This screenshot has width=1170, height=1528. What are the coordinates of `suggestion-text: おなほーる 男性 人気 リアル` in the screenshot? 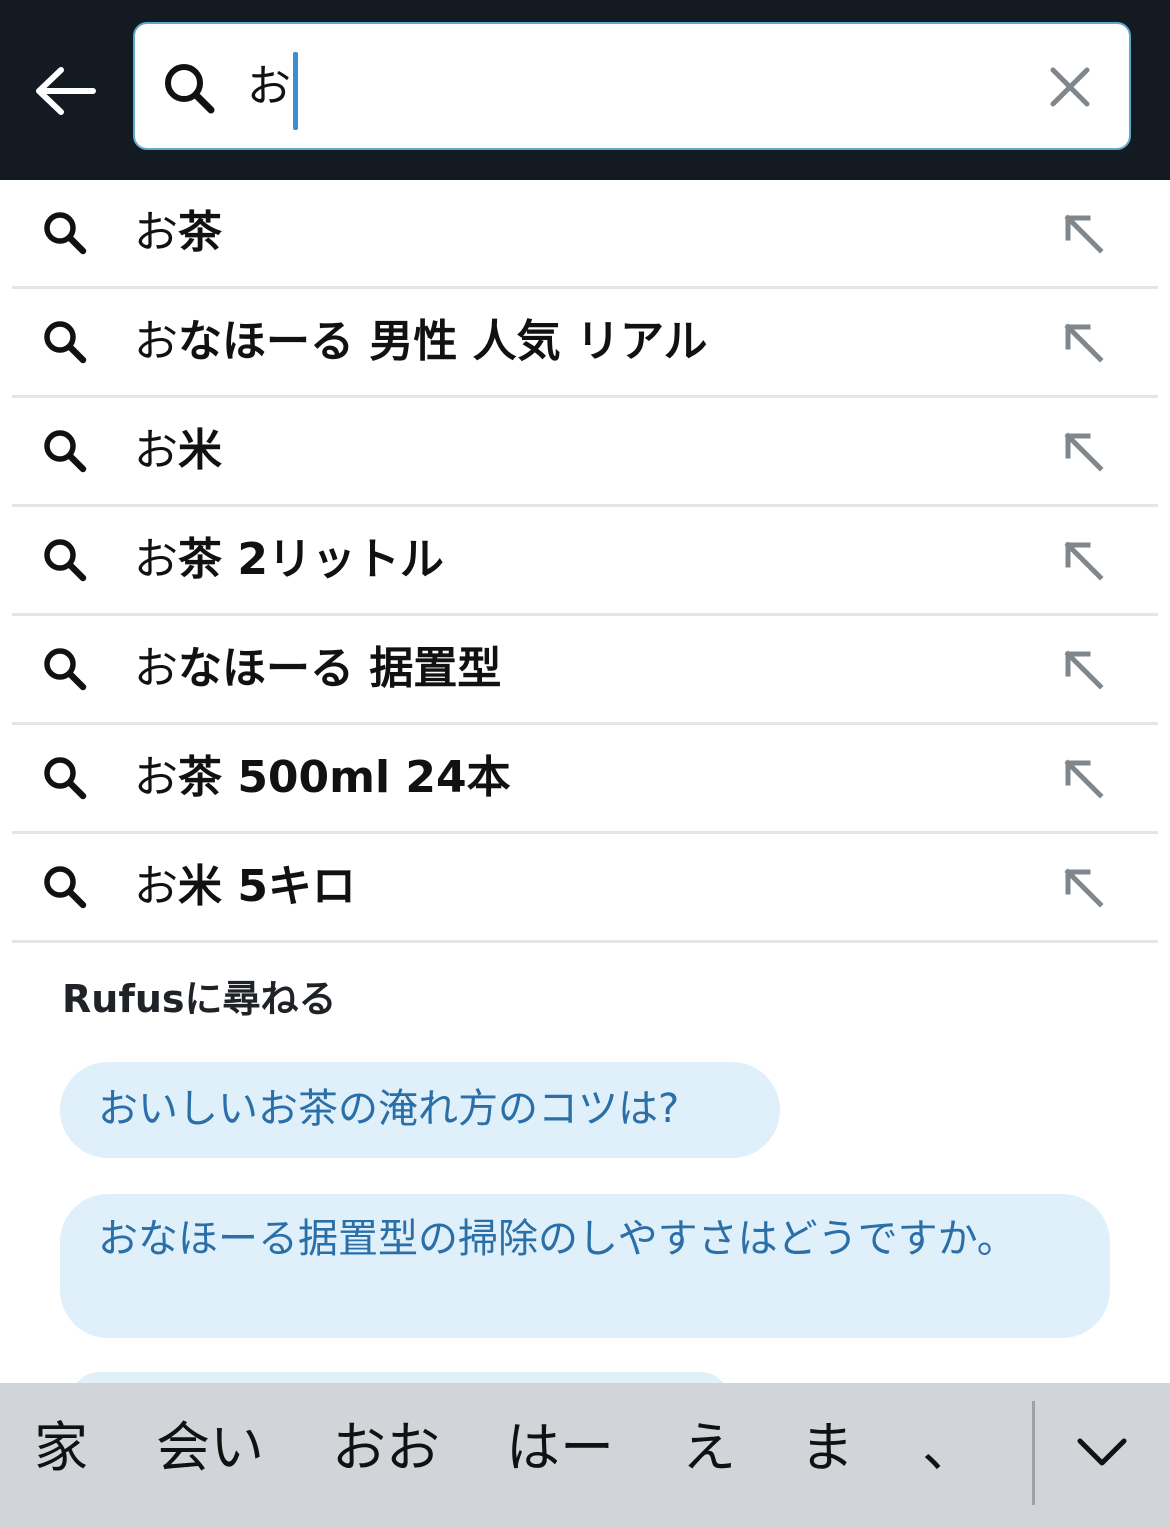 It's located at (421, 341).